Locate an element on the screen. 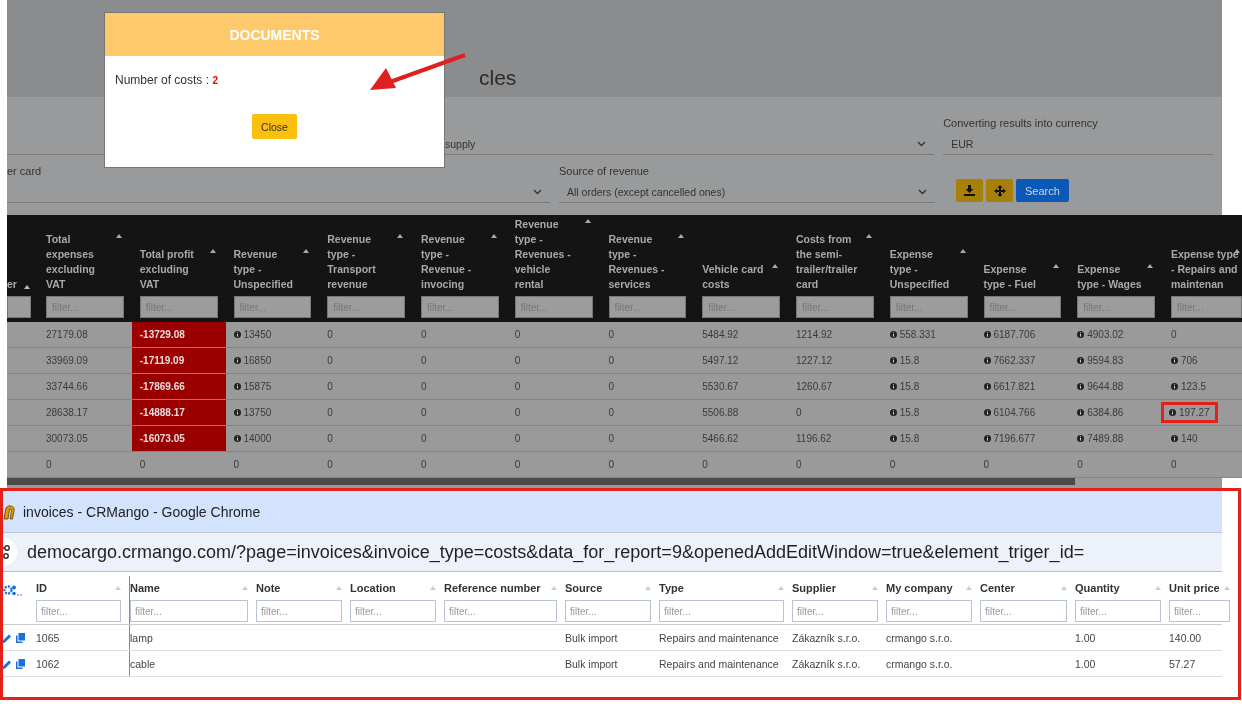  filter-field is located at coordinates (19, 307).